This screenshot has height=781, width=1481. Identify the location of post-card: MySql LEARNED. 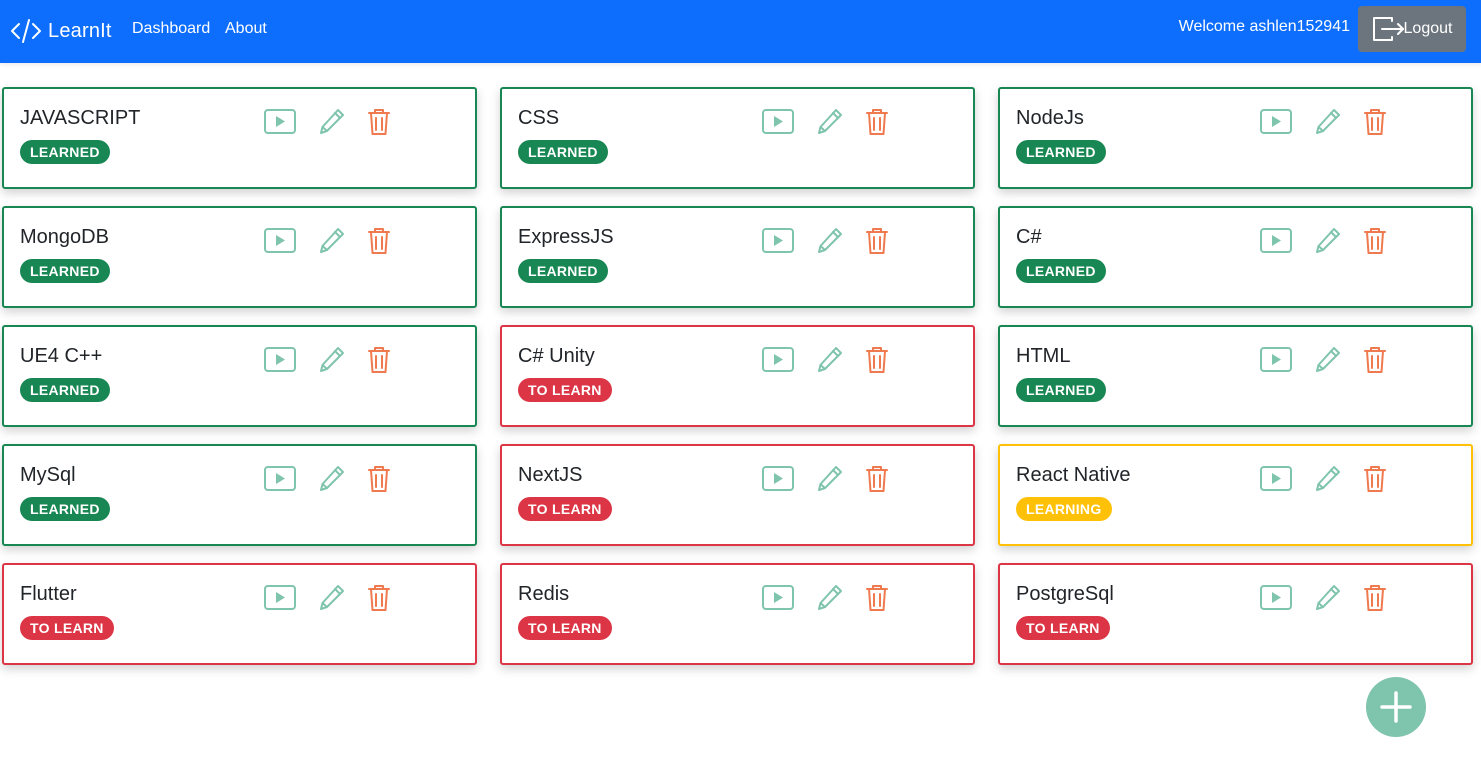
(239, 495).